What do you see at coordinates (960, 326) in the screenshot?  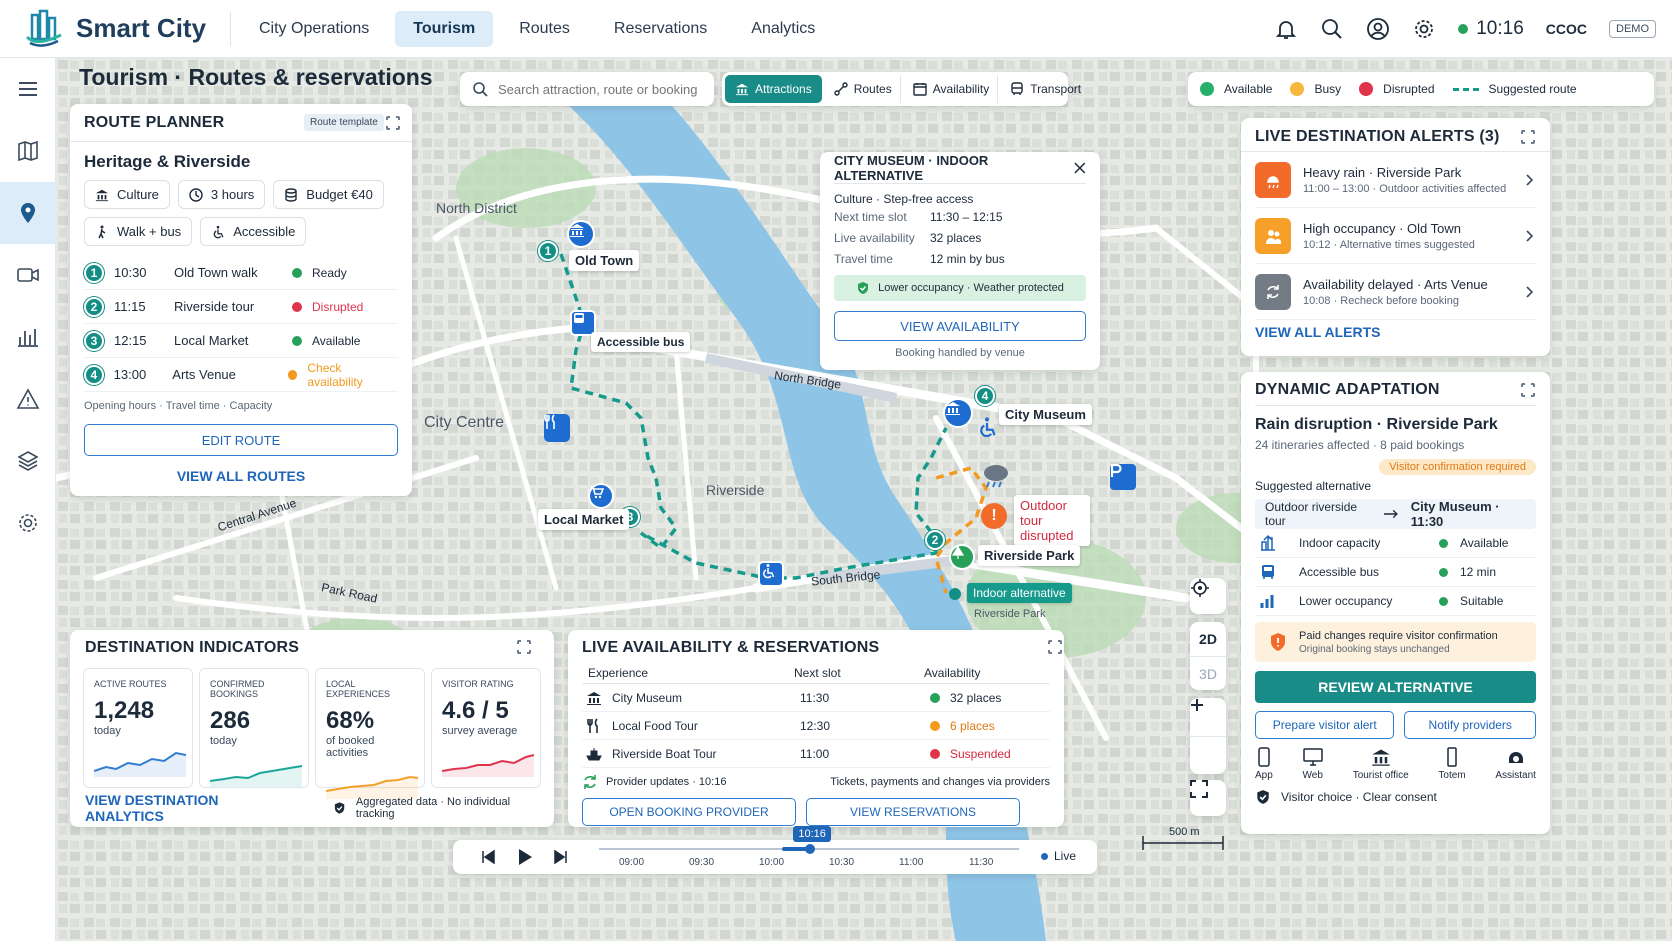 I see `view-availability-button: VIEW AVAILABILITY` at bounding box center [960, 326].